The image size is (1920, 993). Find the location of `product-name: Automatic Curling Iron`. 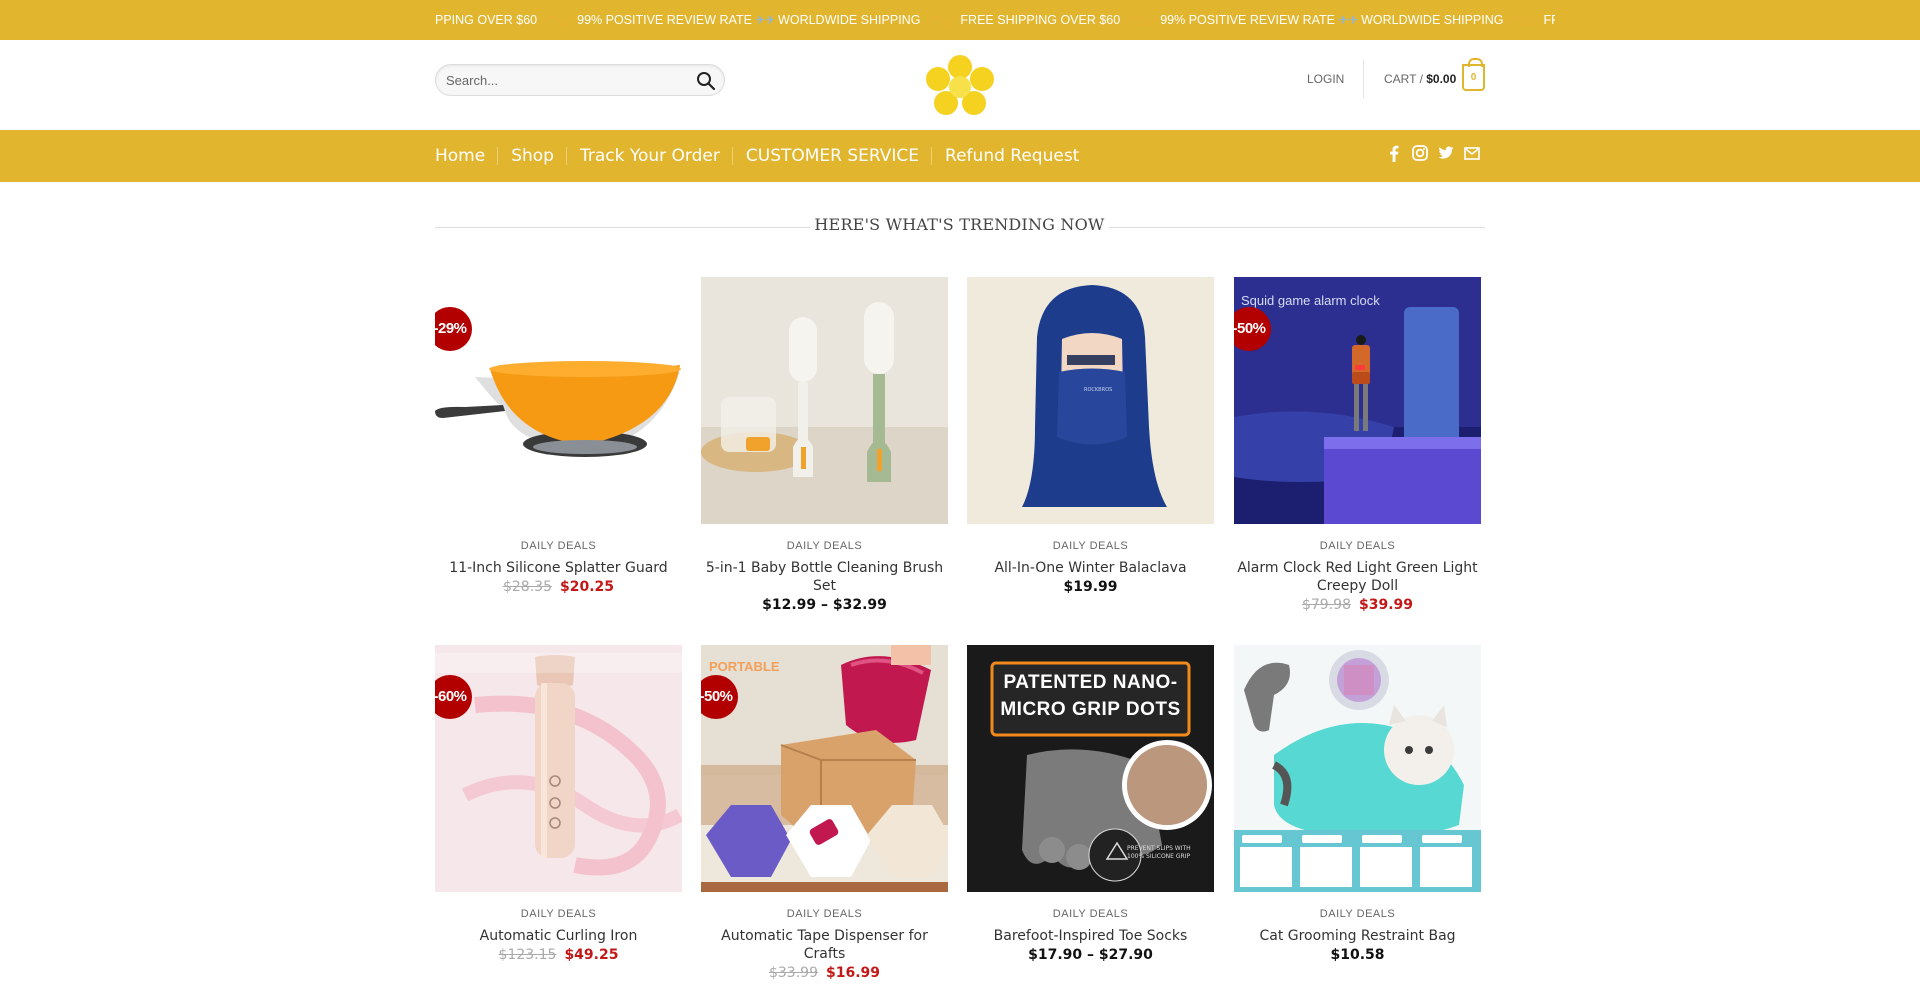

product-name: Automatic Curling Iron is located at coordinates (558, 936).